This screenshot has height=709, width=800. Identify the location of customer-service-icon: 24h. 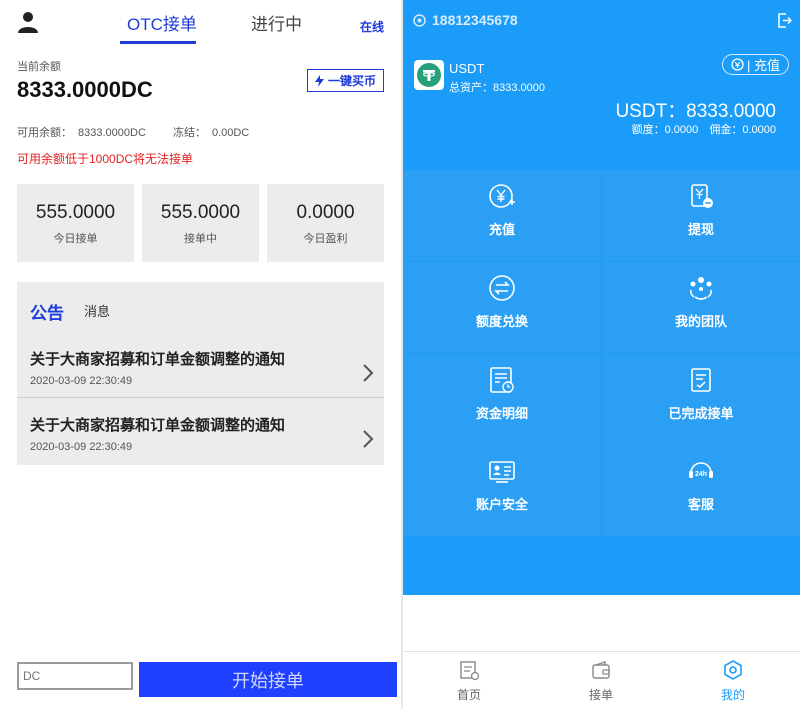
(701, 470).